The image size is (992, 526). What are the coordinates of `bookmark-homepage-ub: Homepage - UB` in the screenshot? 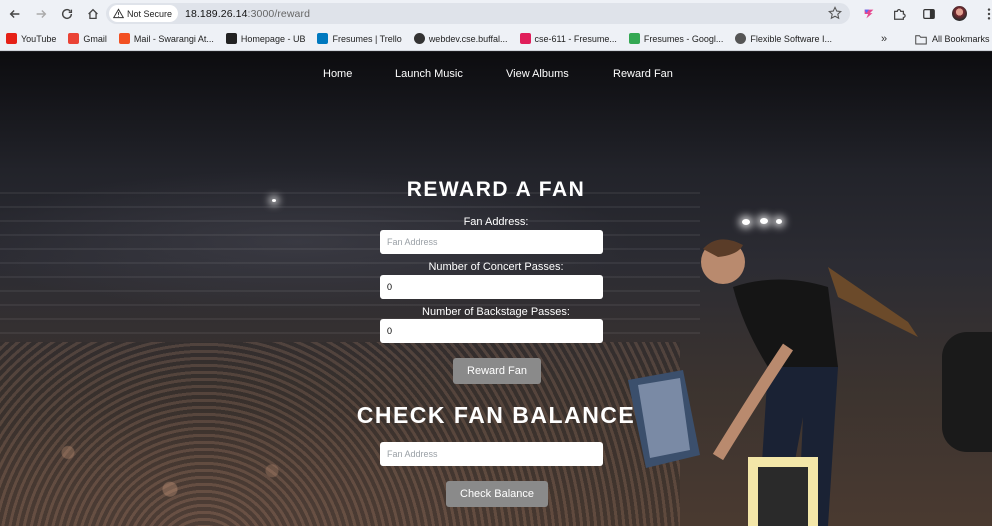 It's located at (265, 38).